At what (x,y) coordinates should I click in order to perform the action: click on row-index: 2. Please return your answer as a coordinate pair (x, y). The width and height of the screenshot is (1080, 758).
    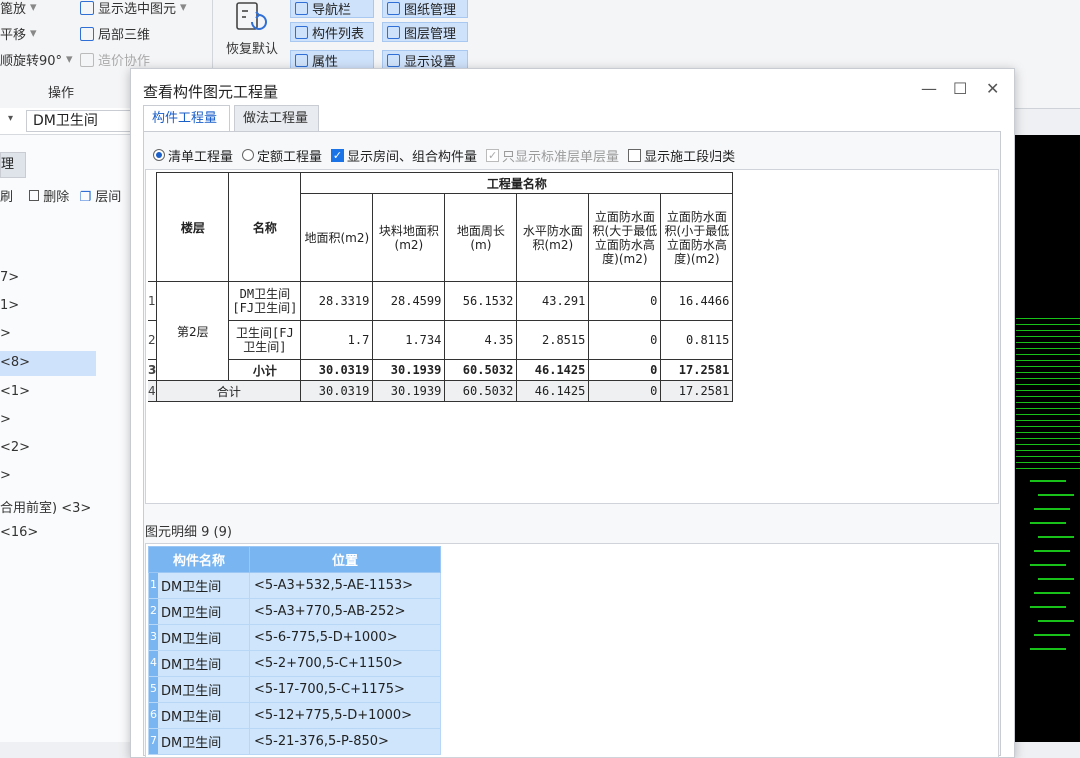
    Looking at the image, I should click on (153, 611).